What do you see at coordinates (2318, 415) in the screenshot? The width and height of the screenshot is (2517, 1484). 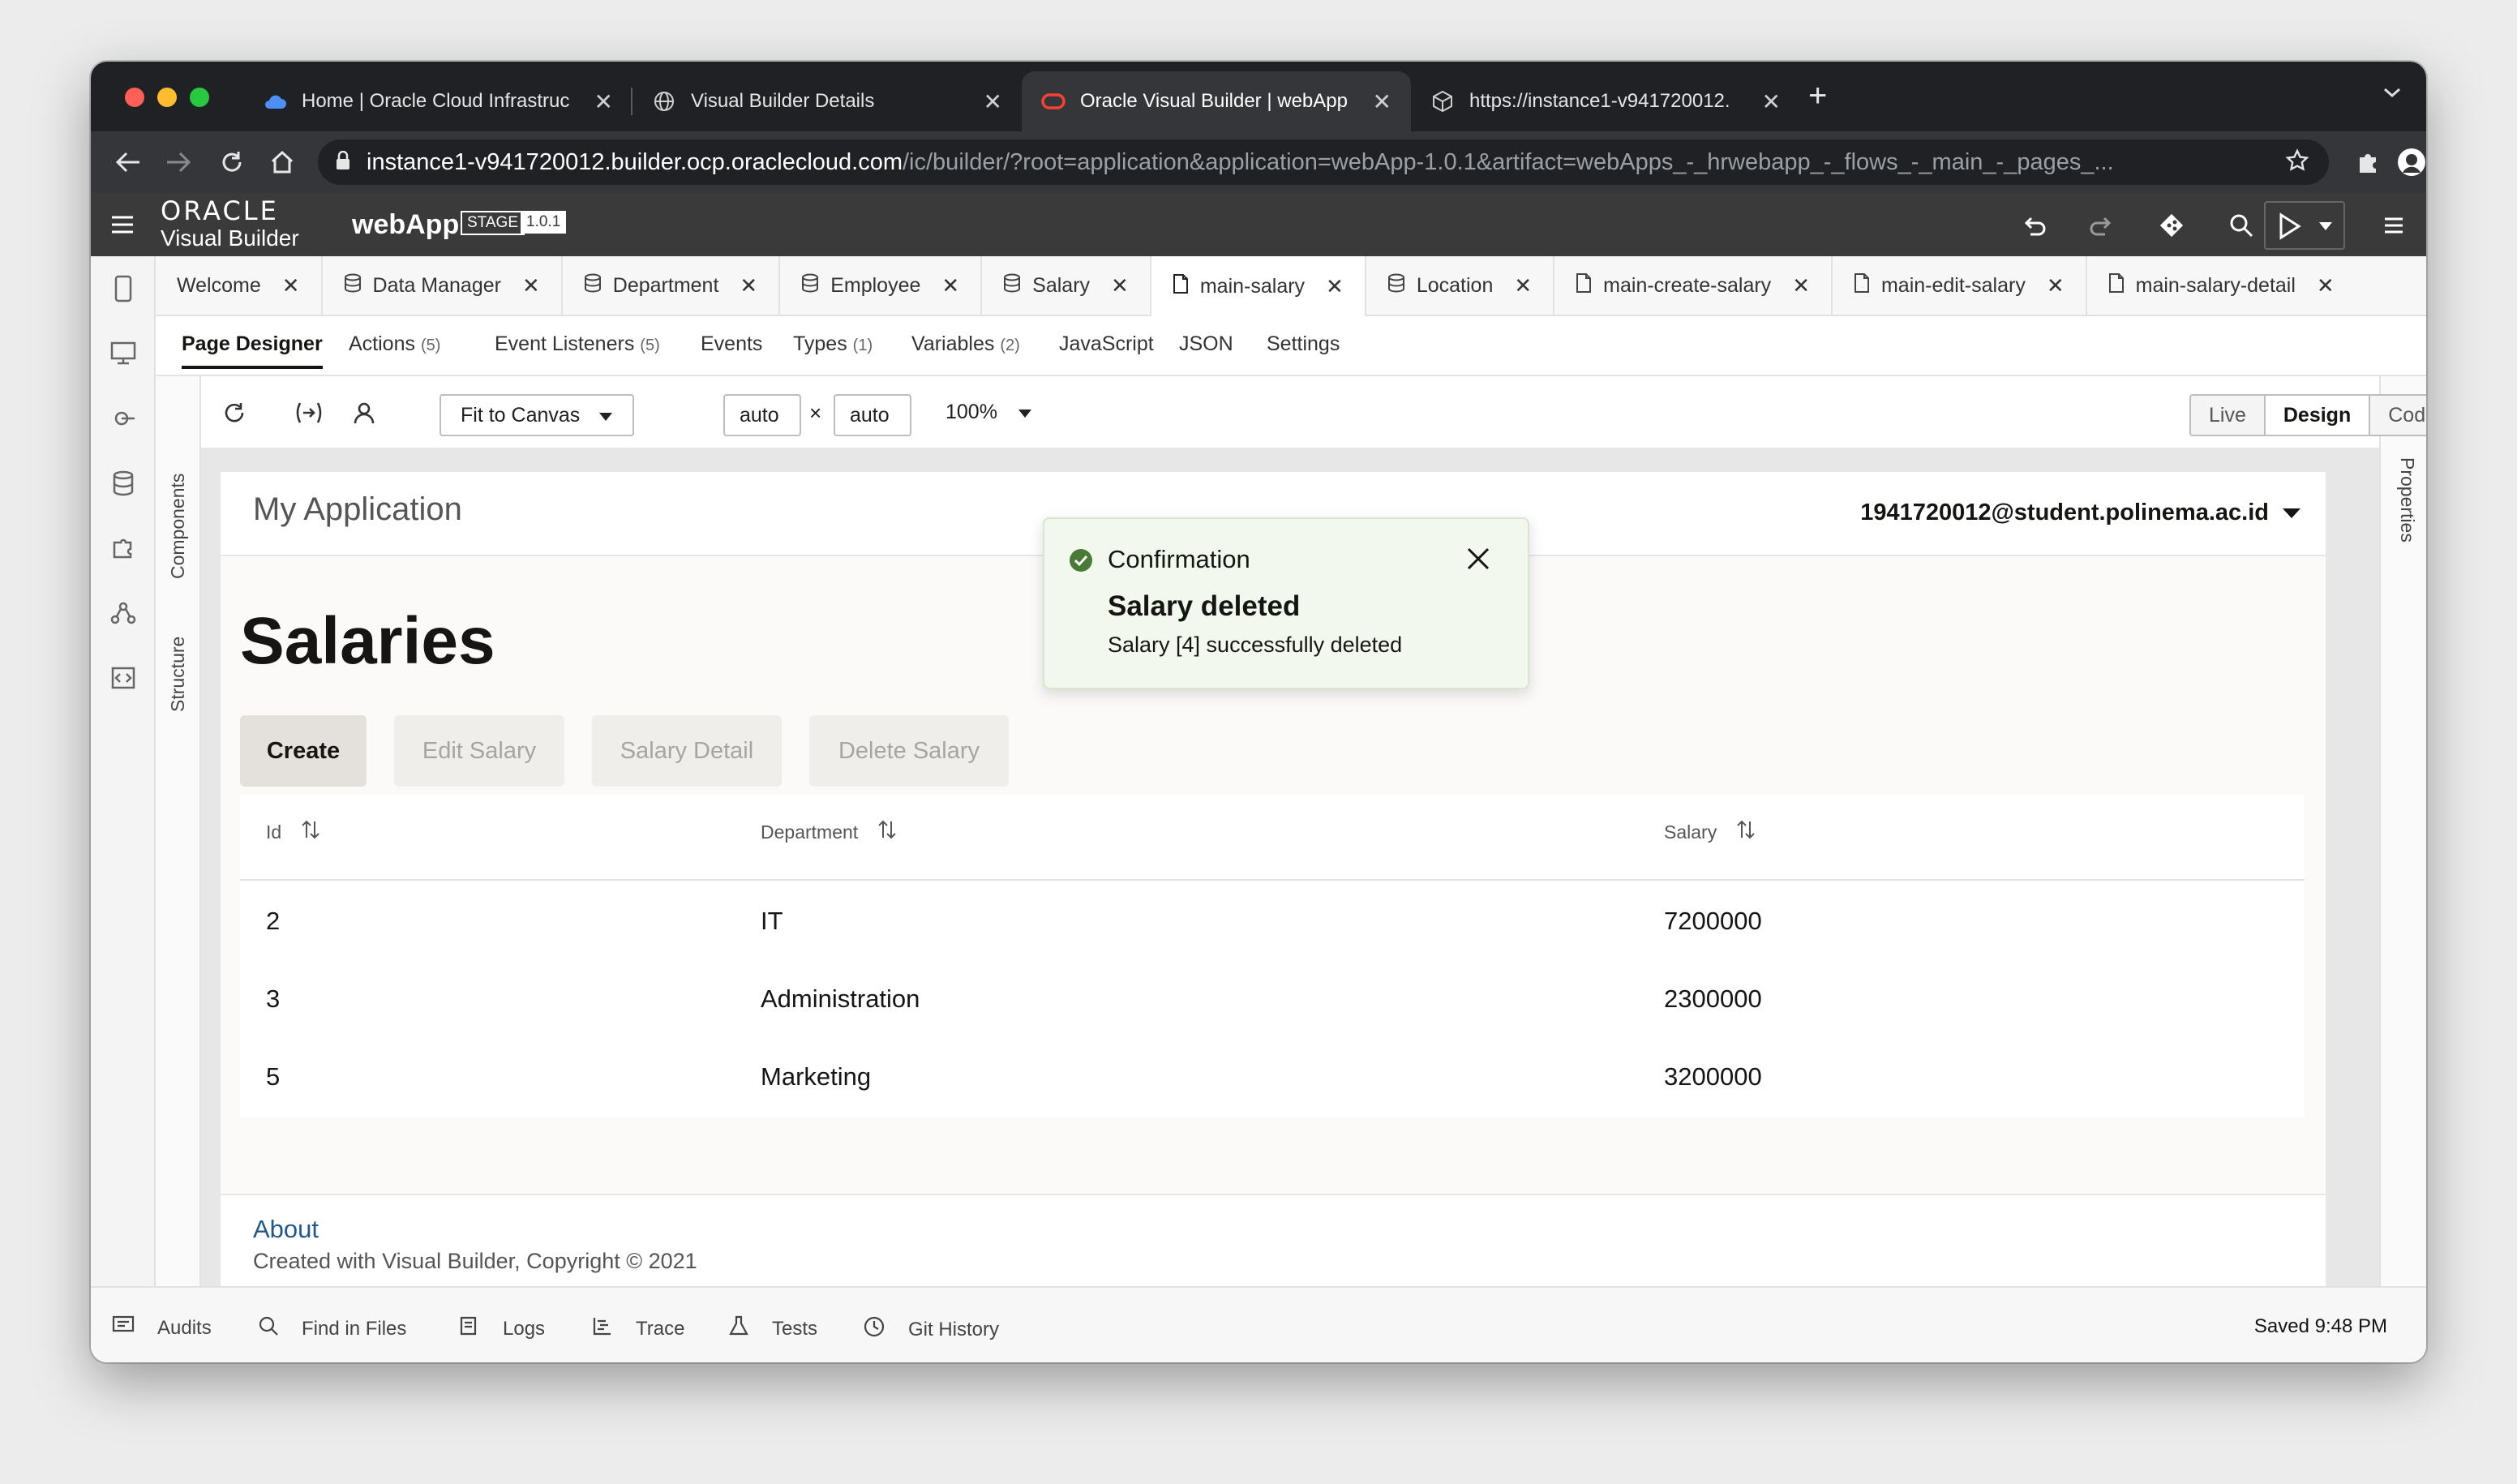 I see `design-mode-button: Design` at bounding box center [2318, 415].